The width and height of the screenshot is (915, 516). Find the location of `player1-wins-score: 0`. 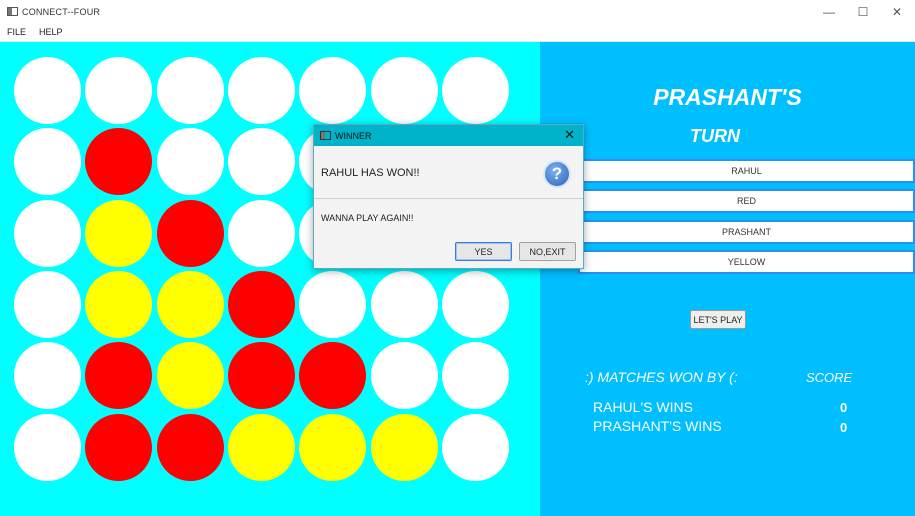

player1-wins-score: 0 is located at coordinates (844, 407).